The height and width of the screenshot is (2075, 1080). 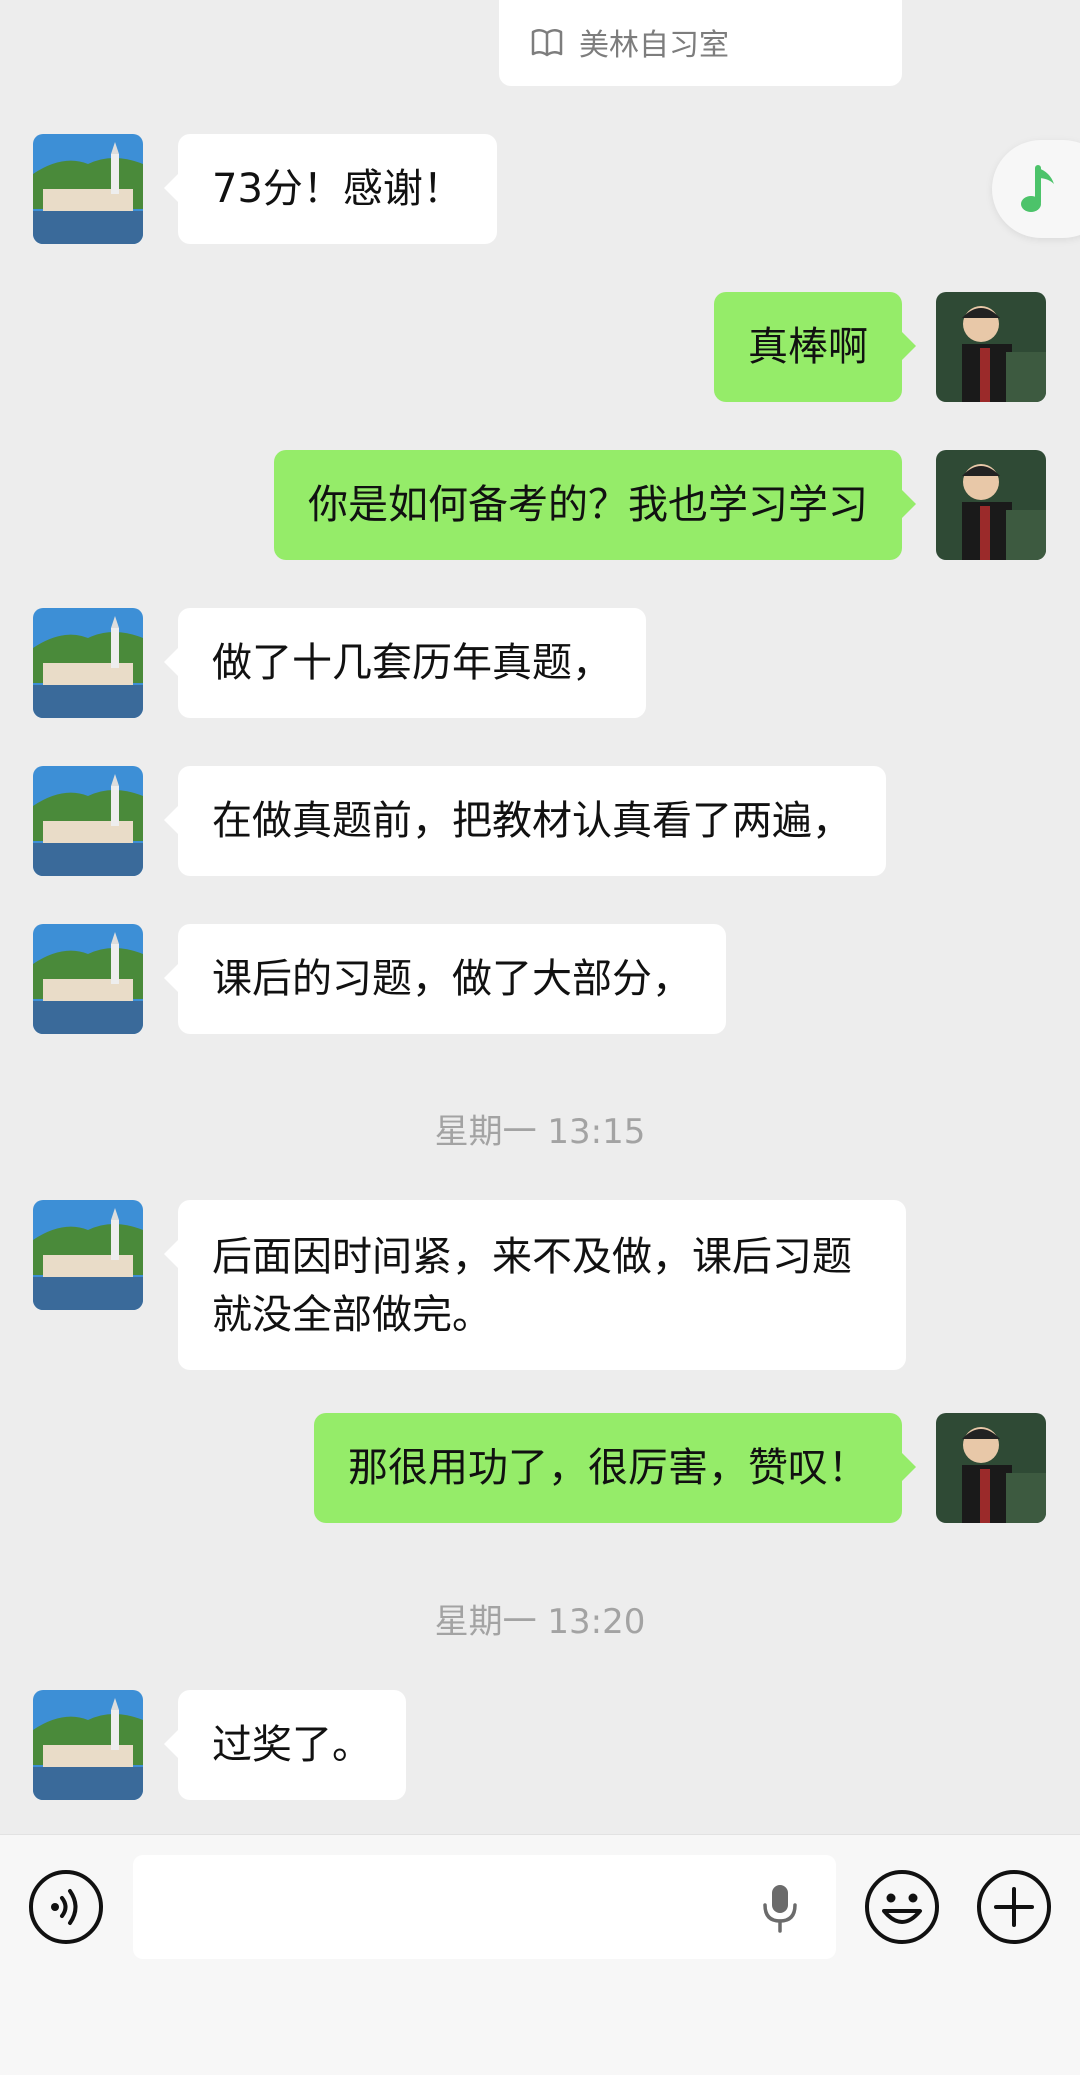 I want to click on emoji-icon, so click(x=902, y=1907).